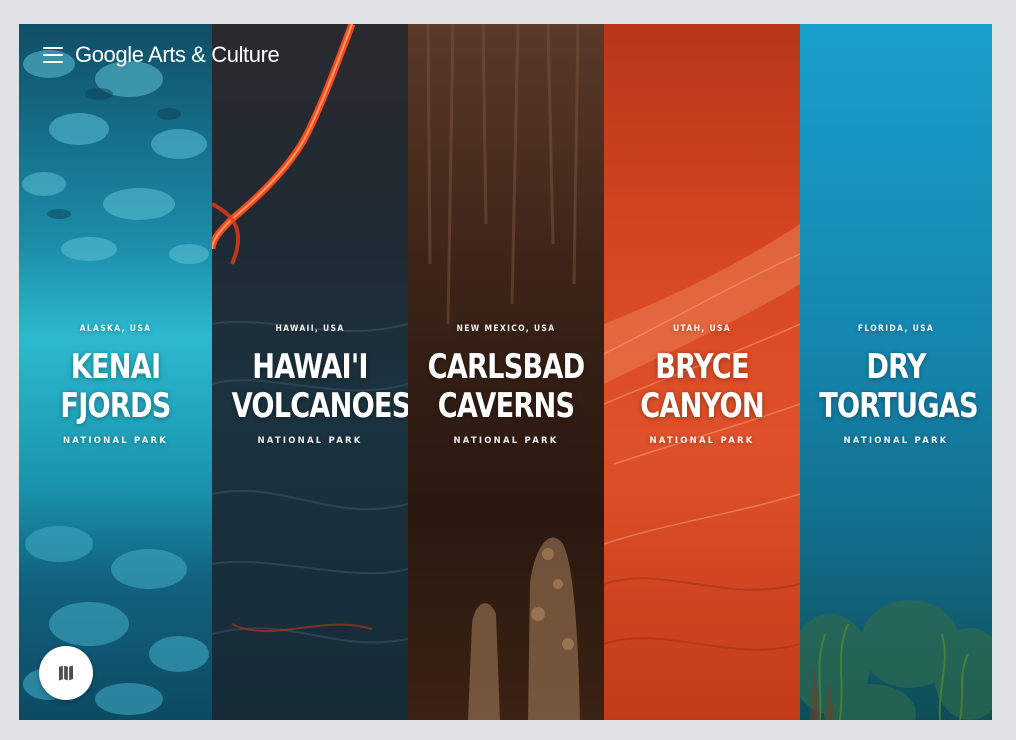  I want to click on park-region: FLORIDA, USA, so click(896, 329).